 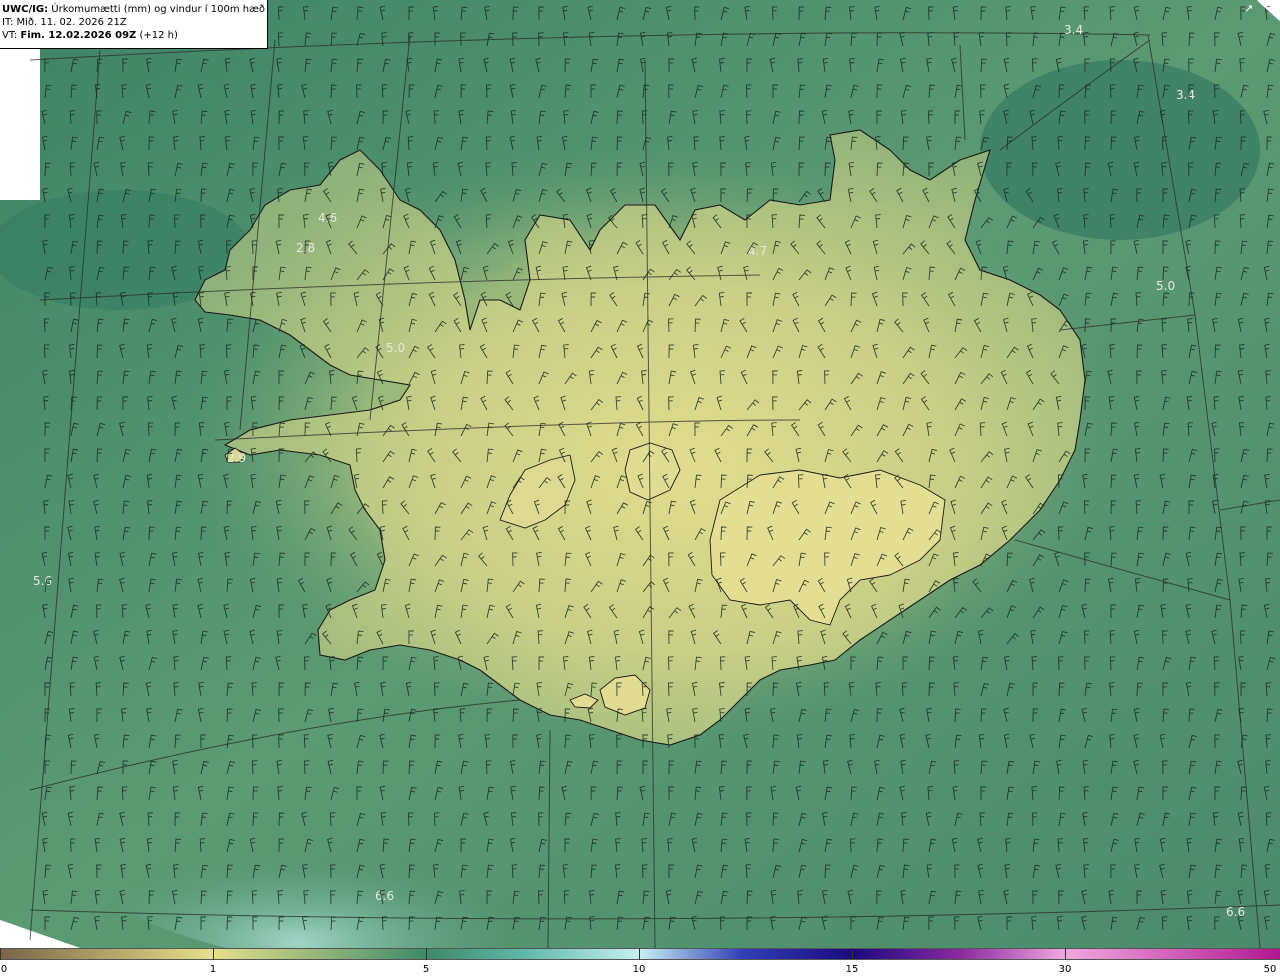 What do you see at coordinates (64, 22) in the screenshot?
I see `init-time: IT: Mið. 11. 02. 2026 21Z` at bounding box center [64, 22].